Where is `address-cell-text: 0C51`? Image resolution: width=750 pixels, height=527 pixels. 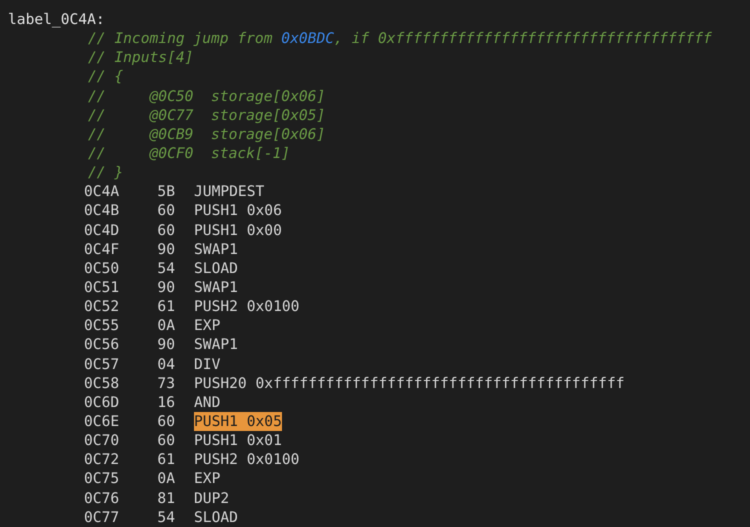 address-cell-text: 0C51 is located at coordinates (102, 288).